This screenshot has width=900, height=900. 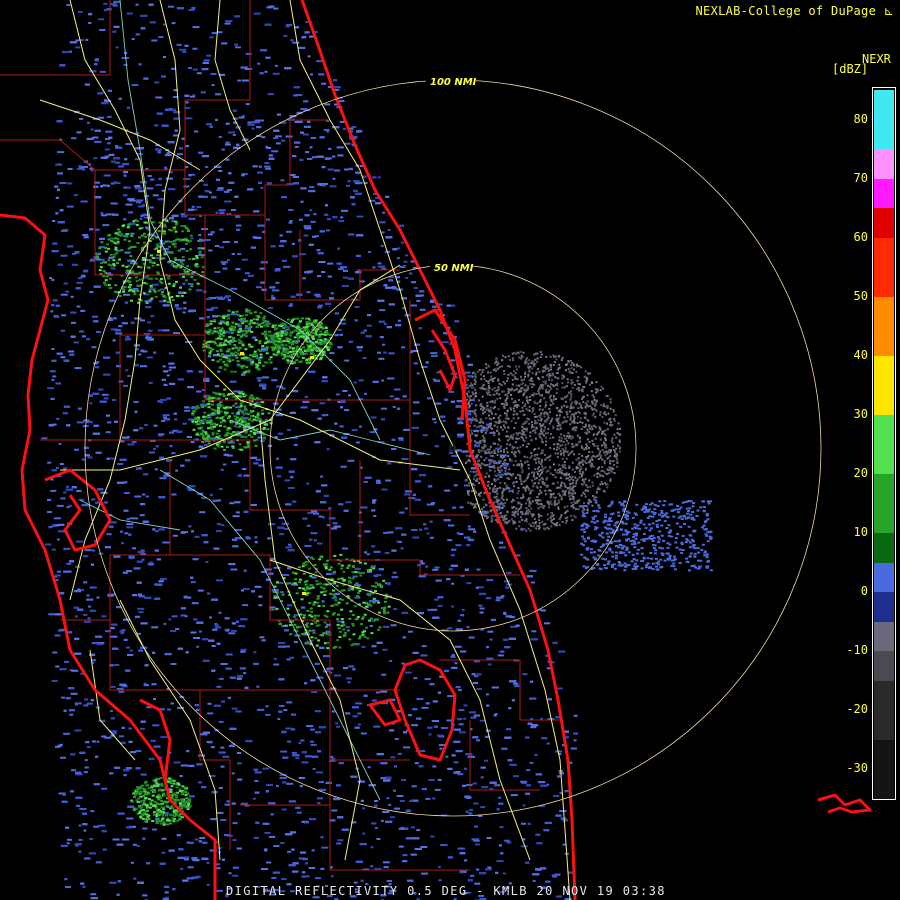 What do you see at coordinates (860, 236) in the screenshot?
I see `scale-tick-label: 60` at bounding box center [860, 236].